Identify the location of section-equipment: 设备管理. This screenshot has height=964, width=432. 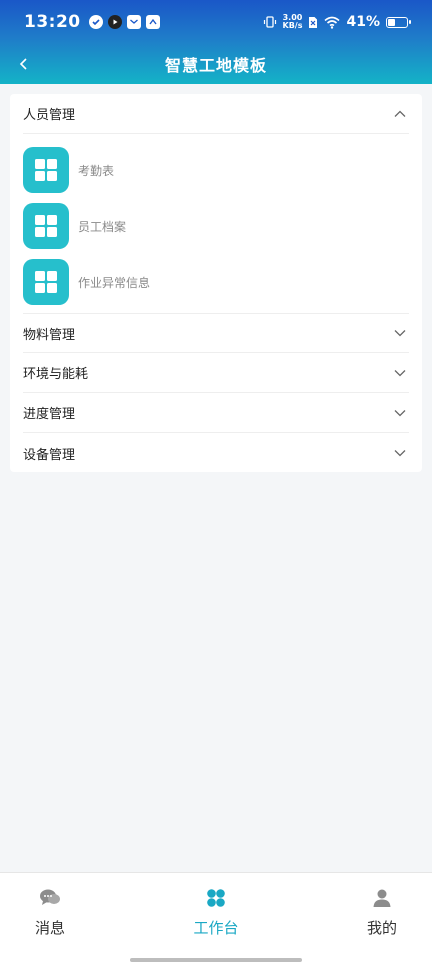
(216, 453).